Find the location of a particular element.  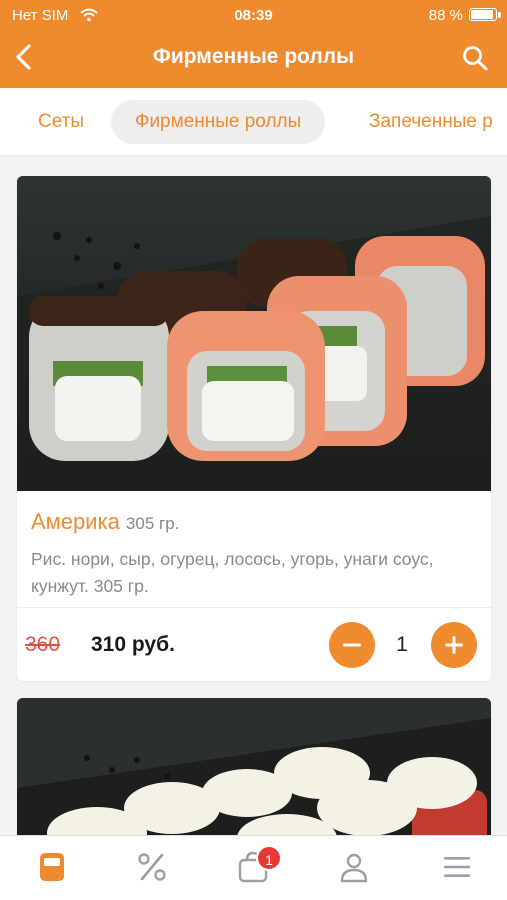

page-title: Фирменные роллы is located at coordinates (253, 56).